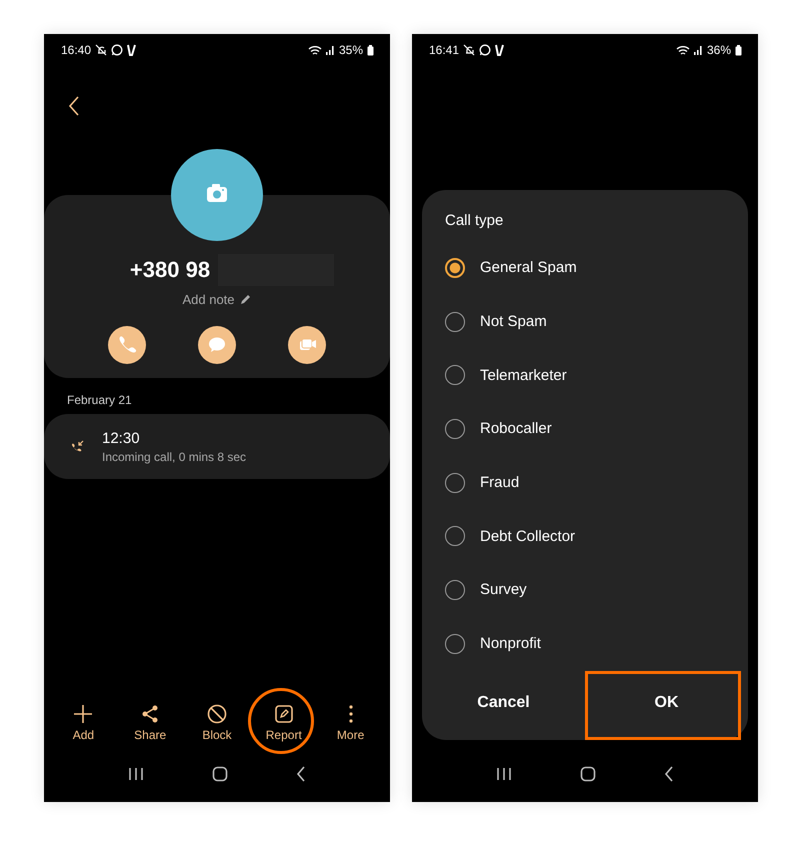  What do you see at coordinates (208, 299) in the screenshot?
I see `add-note-link: Add note` at bounding box center [208, 299].